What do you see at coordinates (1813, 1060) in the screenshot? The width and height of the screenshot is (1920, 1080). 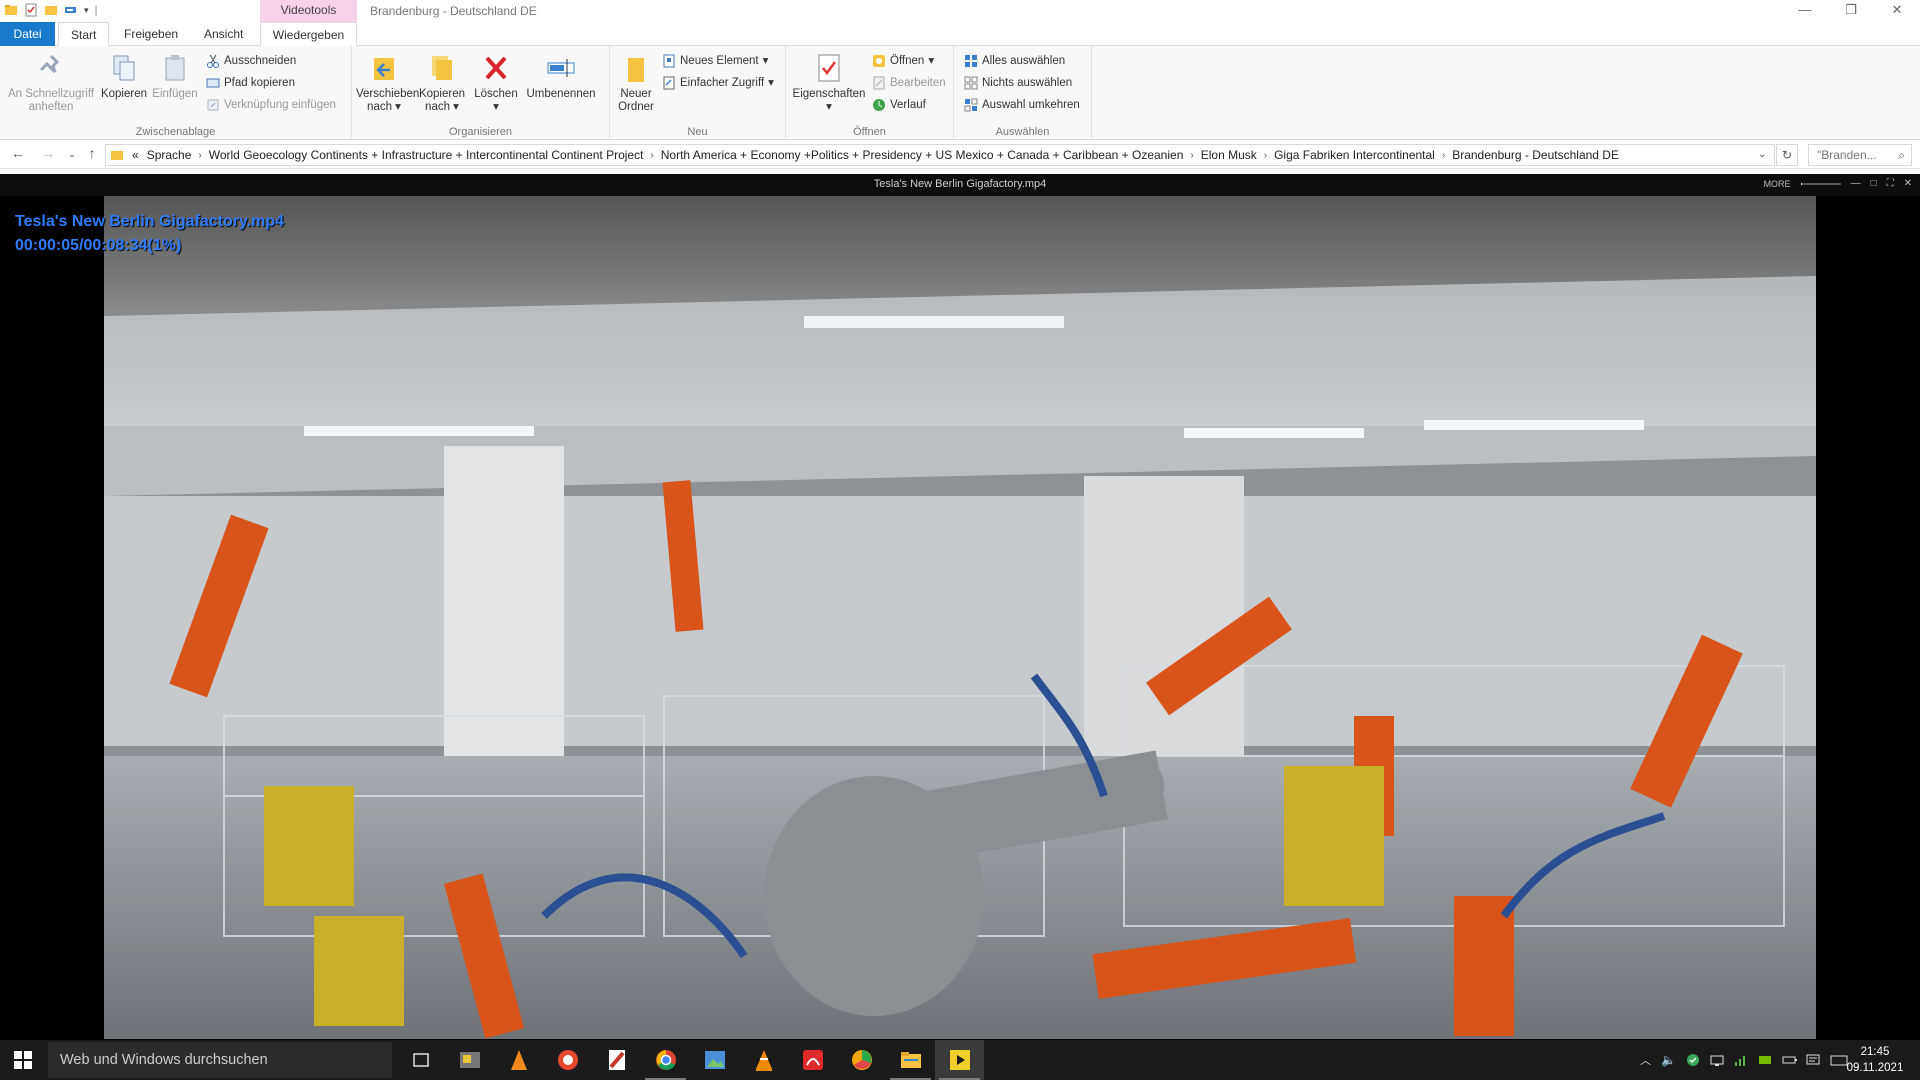 I see `notifications-icon` at bounding box center [1813, 1060].